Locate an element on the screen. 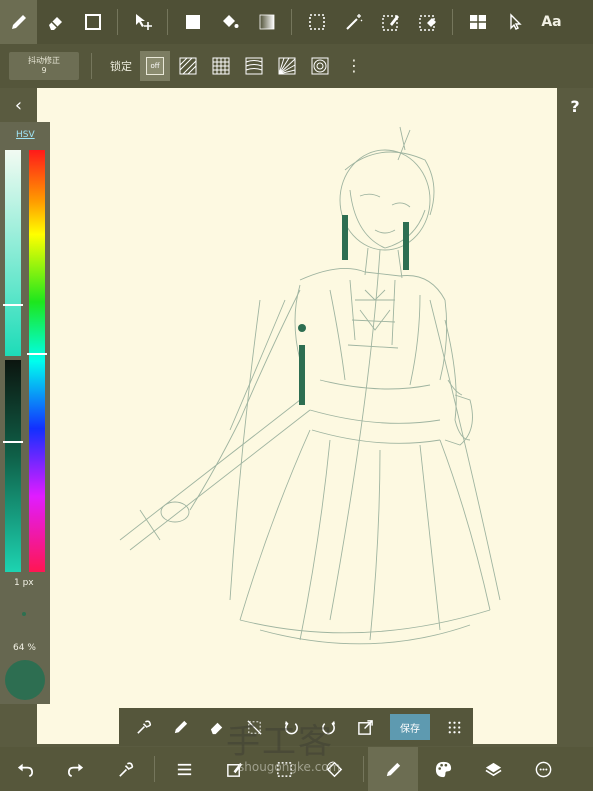  bucket-tool-button is located at coordinates (229, 22).